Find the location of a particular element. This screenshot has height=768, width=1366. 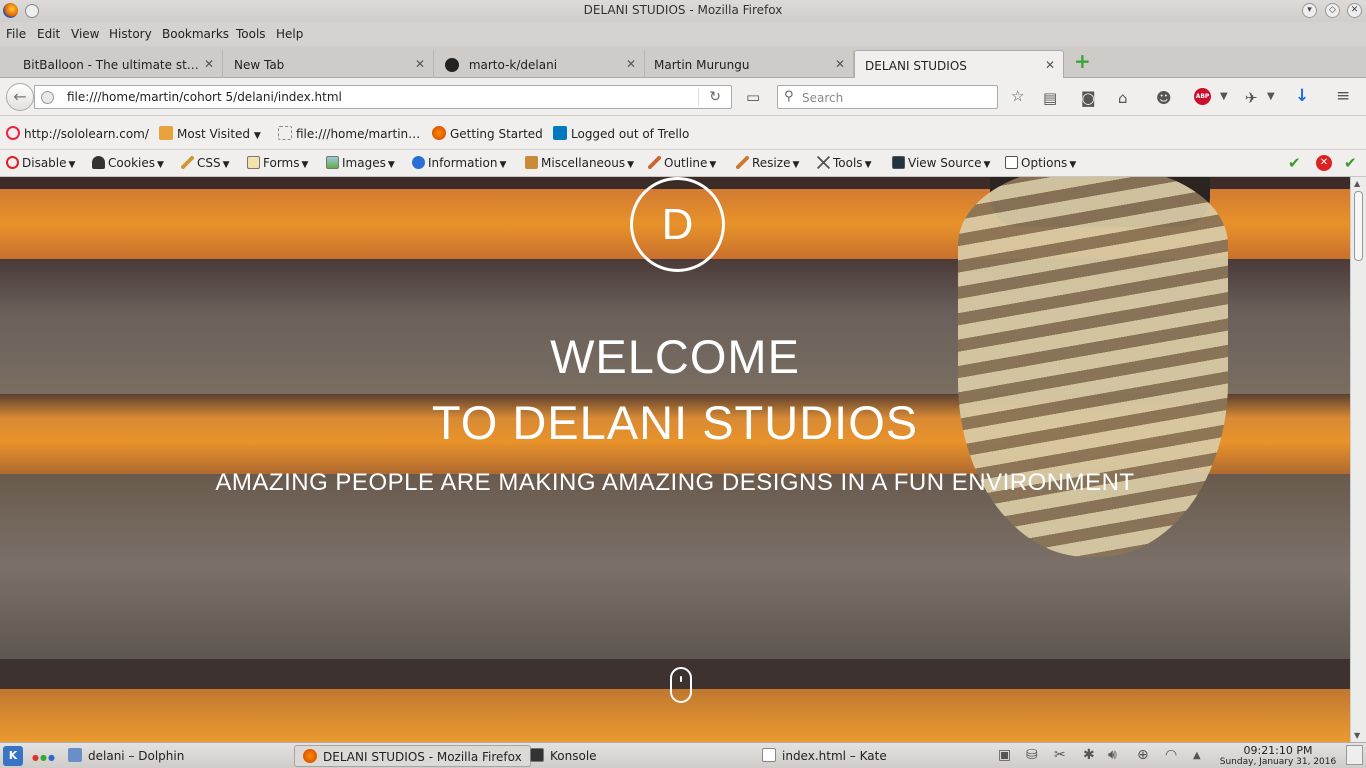

tray-expand-icon: ▲ is located at coordinates (1197, 755).